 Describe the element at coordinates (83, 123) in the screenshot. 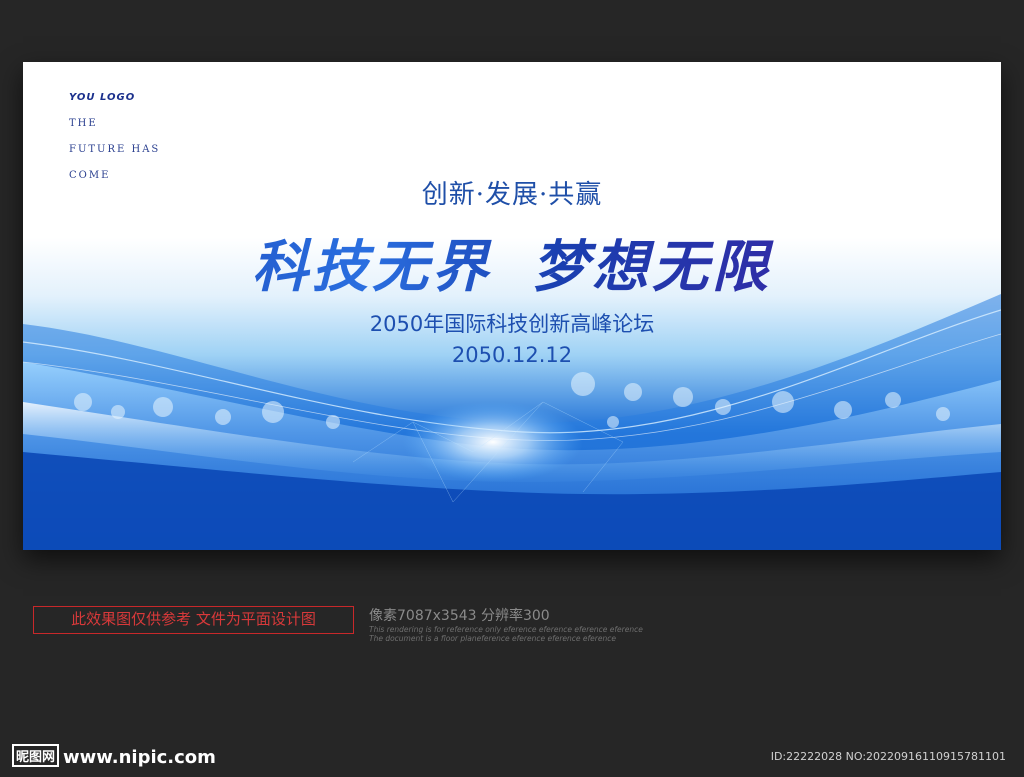

I see `tagline-line: THE` at that location.